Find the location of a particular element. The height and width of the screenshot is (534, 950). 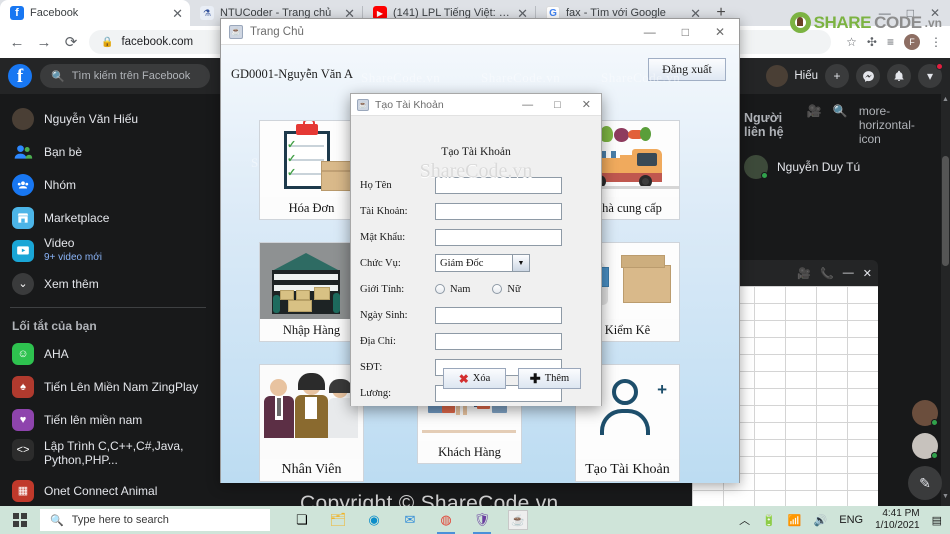

sidebar-divider is located at coordinates (108, 307).